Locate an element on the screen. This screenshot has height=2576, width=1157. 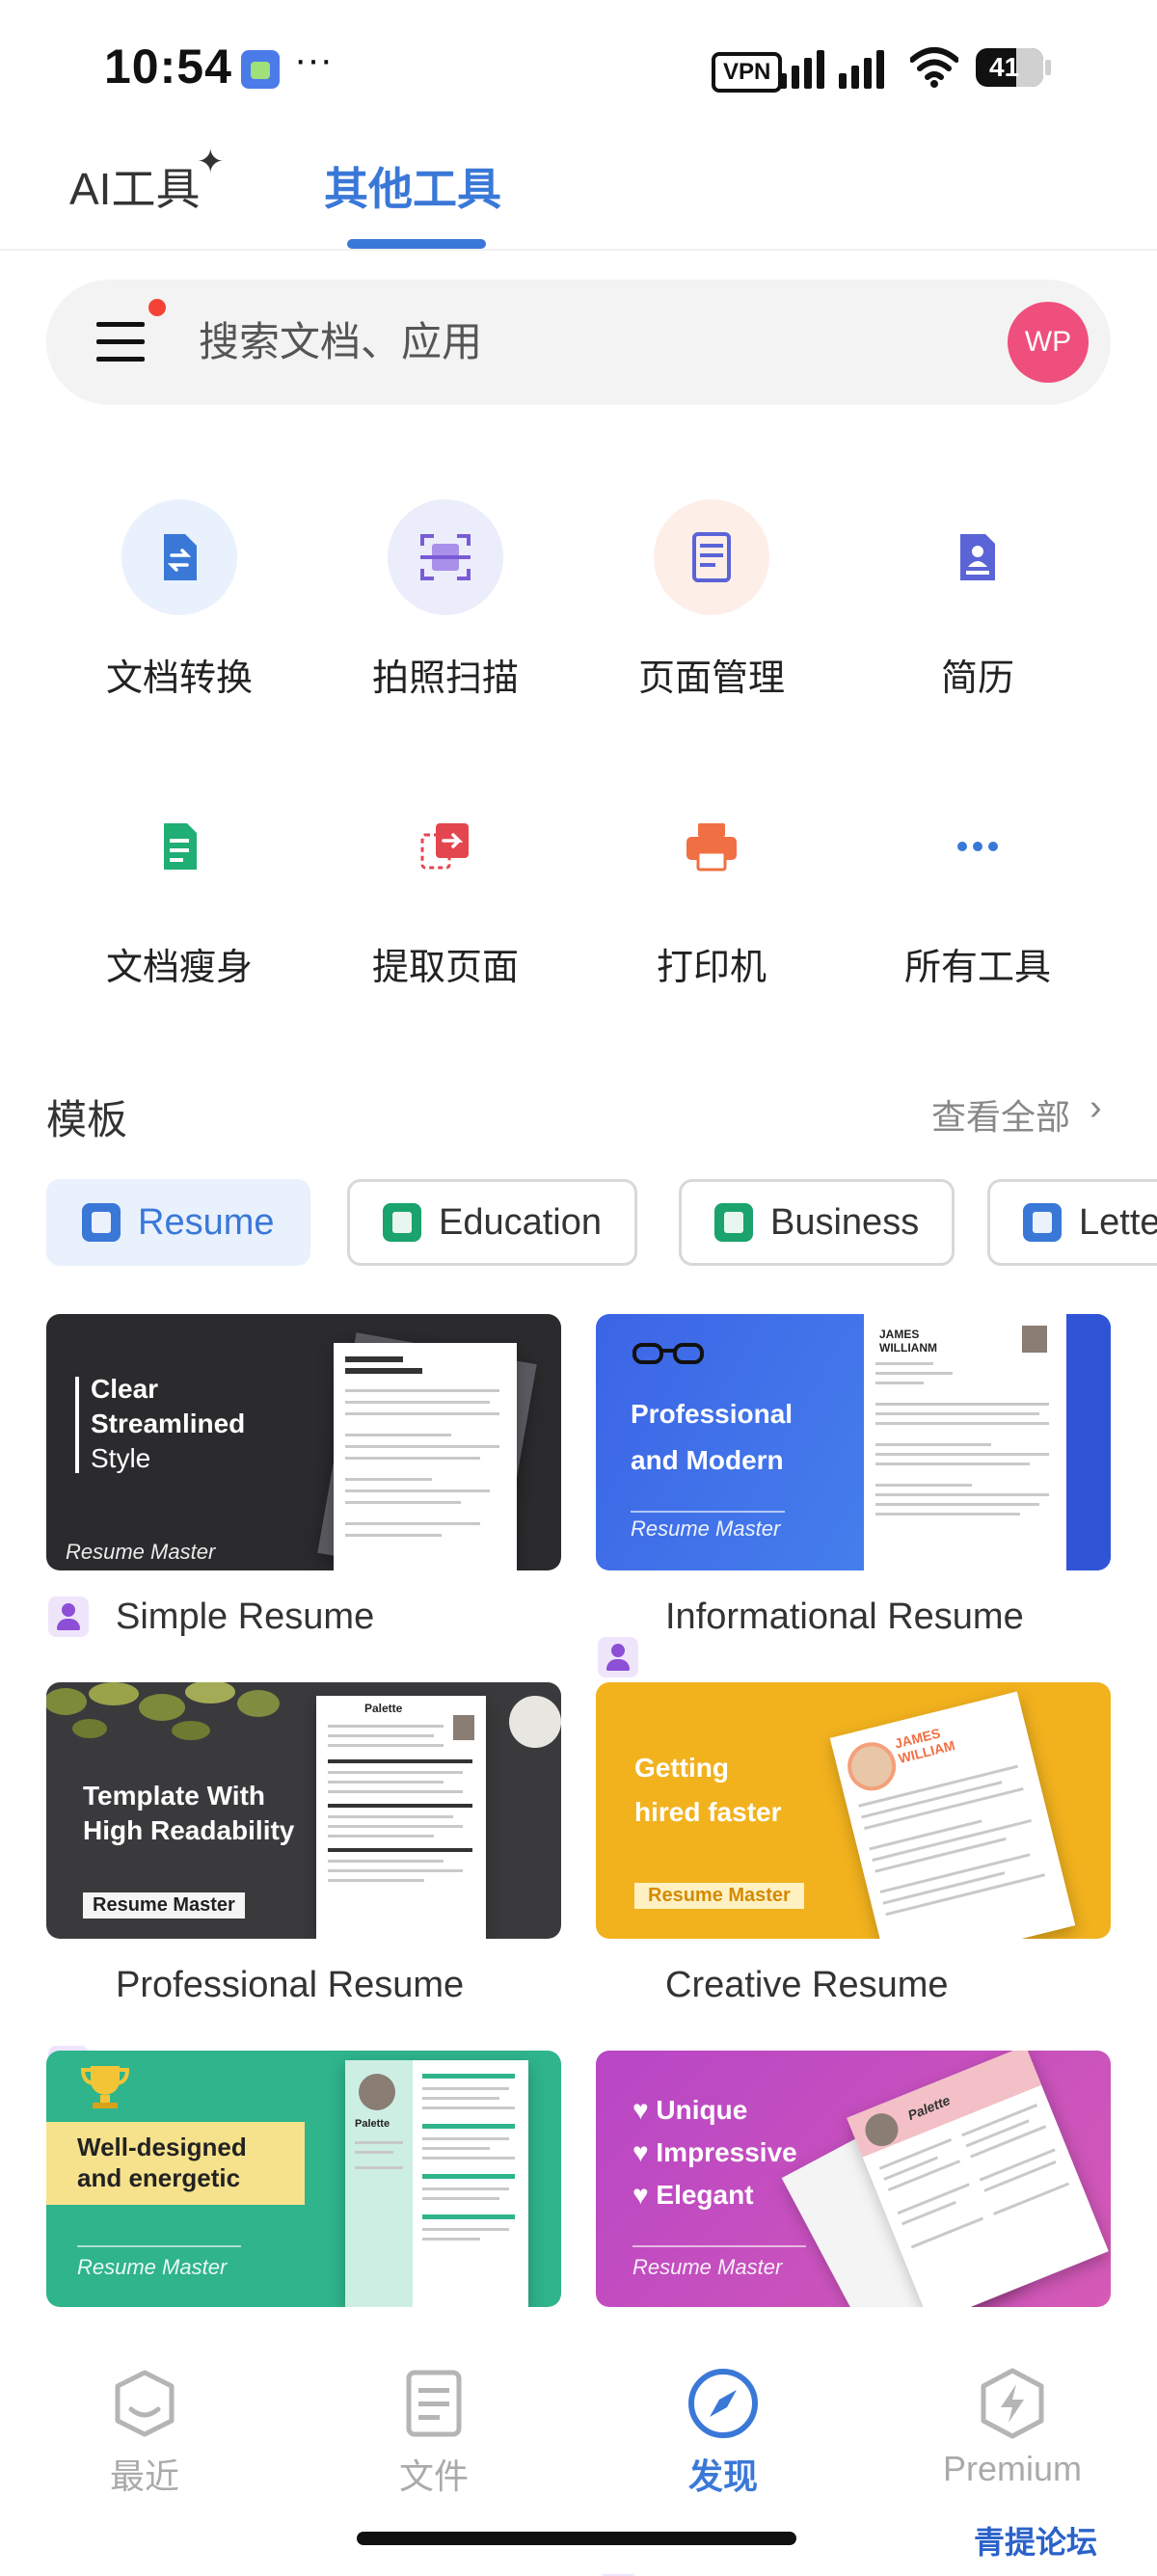
card-headline: Clear is located at coordinates (125, 1389).